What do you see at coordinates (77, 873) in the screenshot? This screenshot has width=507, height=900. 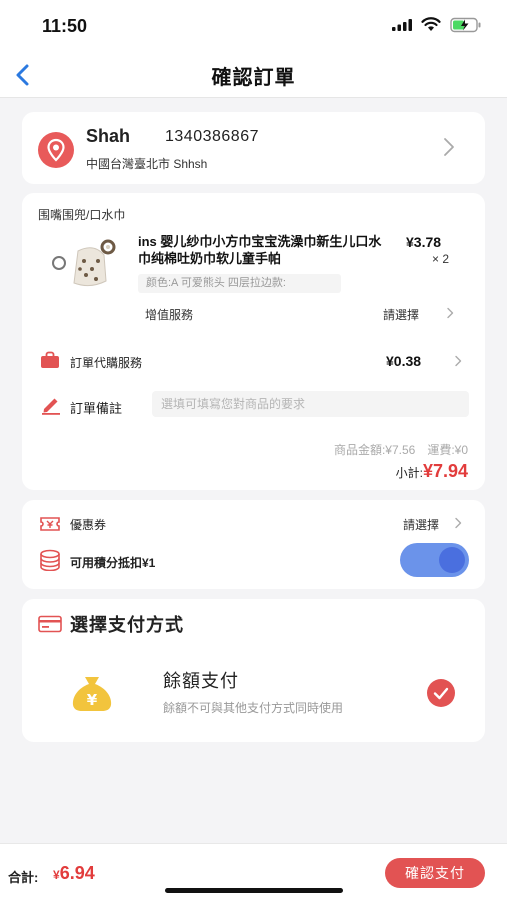 I see `total-value: 6.94` at bounding box center [77, 873].